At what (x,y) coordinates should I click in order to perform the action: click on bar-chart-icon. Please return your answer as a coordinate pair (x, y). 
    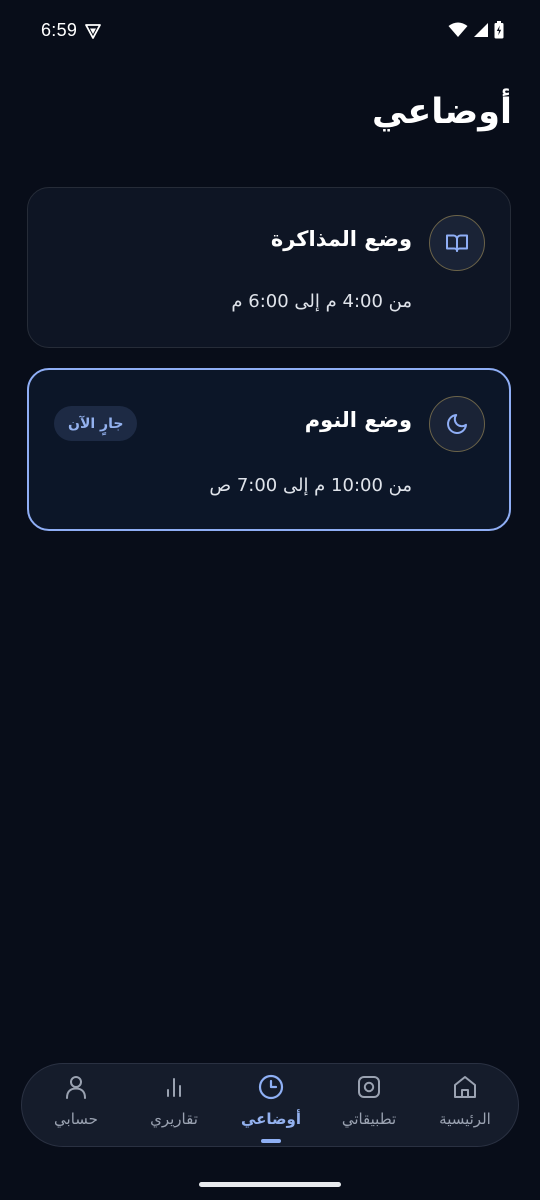
    Looking at the image, I should click on (174, 1087).